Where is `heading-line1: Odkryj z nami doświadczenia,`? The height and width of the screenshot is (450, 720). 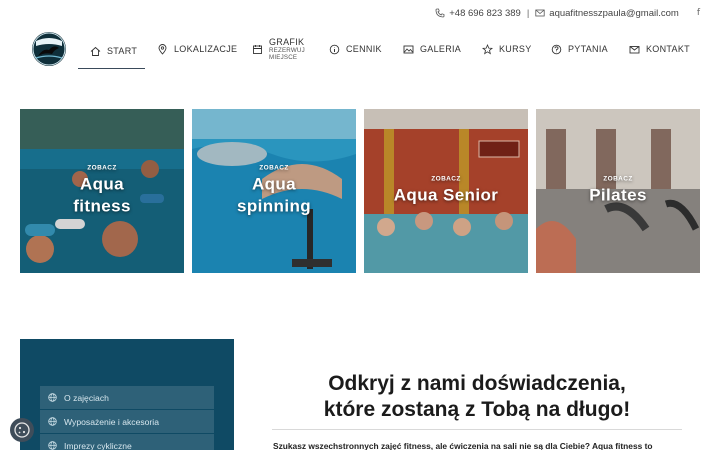
heading-line1: Odkryj z nami doświadczenia, is located at coordinates (477, 383).